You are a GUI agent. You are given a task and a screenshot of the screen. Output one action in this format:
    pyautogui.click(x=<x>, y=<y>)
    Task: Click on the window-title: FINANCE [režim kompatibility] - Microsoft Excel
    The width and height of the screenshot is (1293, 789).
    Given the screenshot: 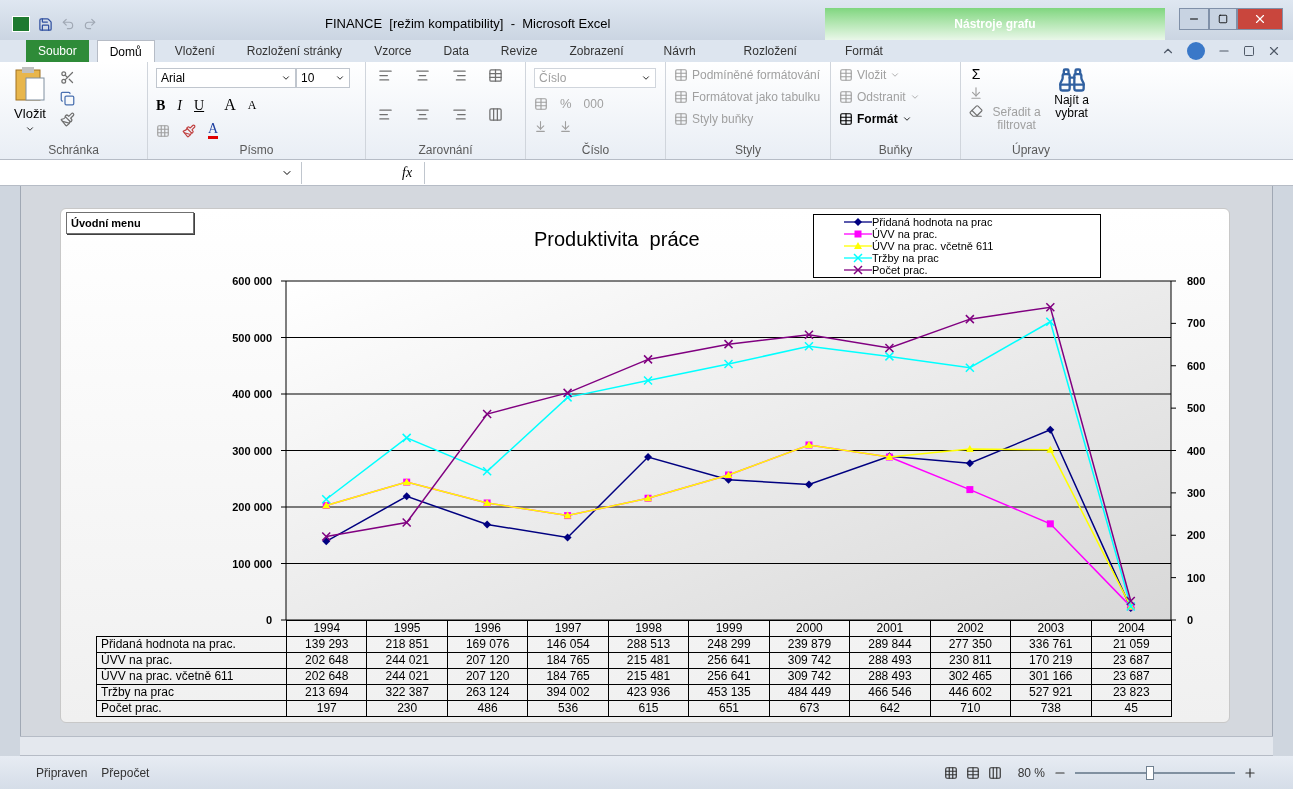 What is the action you would take?
    pyautogui.click(x=468, y=24)
    